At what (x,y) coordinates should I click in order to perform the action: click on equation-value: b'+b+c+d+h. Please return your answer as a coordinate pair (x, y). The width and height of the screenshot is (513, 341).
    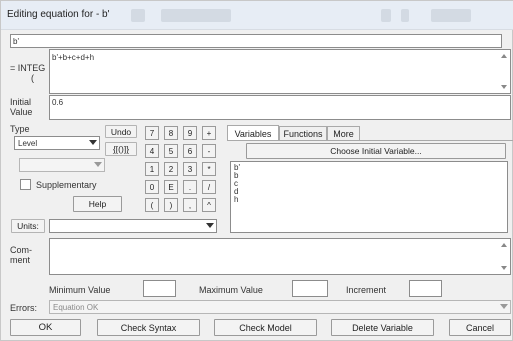
    Looking at the image, I should click on (73, 57).